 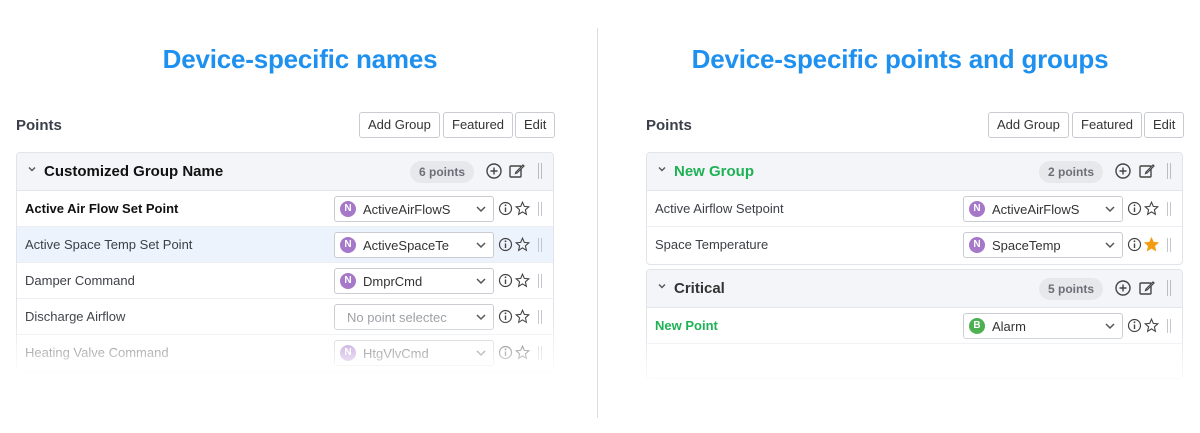 I want to click on point-label: Active Airflow Setpoint, so click(x=719, y=208).